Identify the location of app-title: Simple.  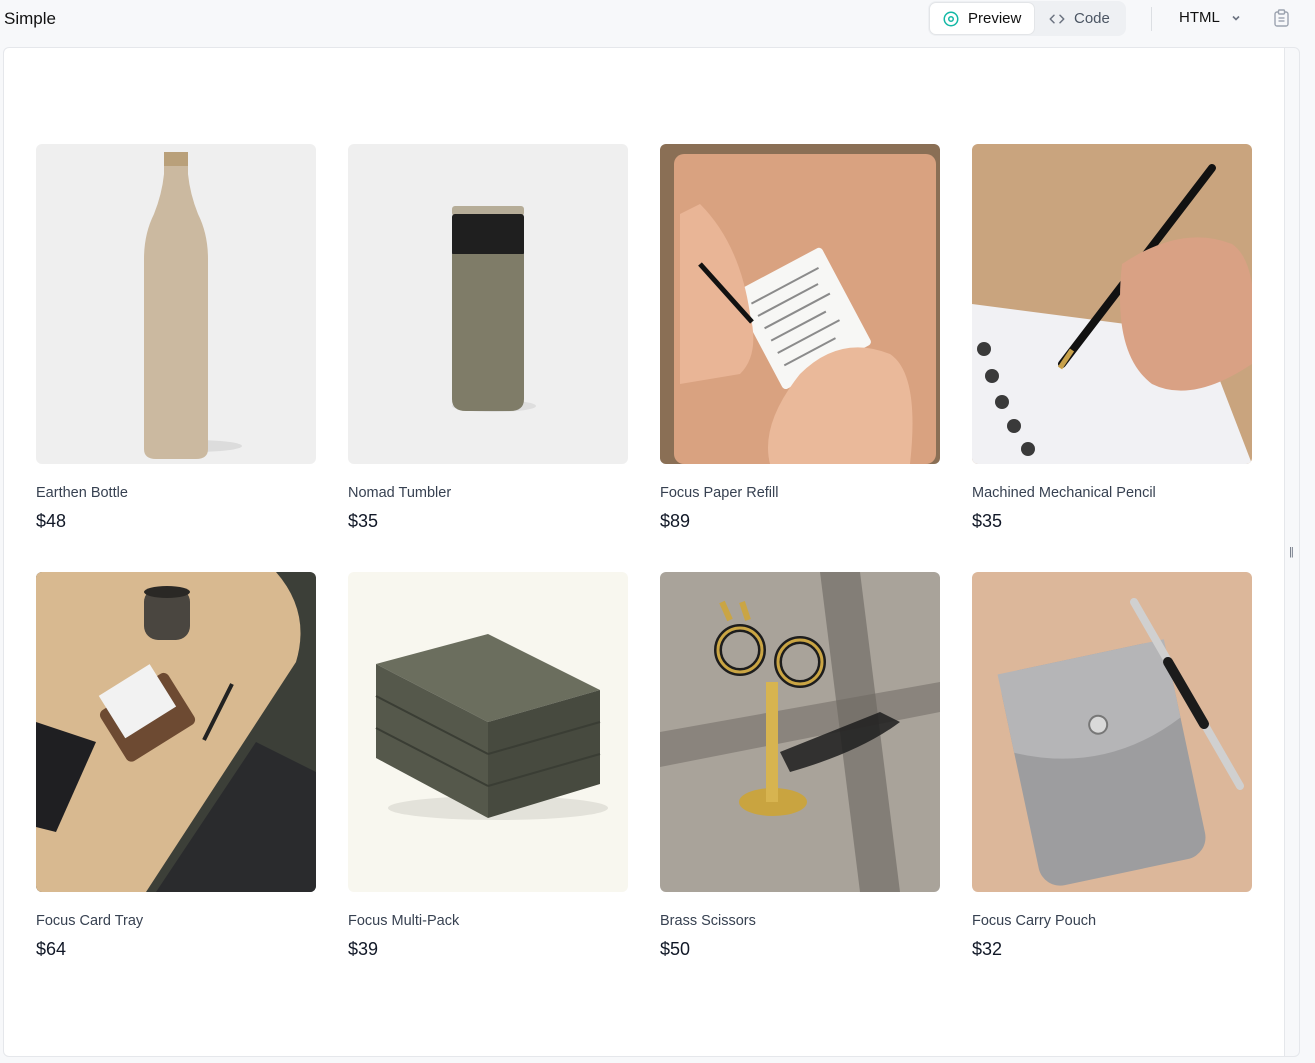
(30, 18).